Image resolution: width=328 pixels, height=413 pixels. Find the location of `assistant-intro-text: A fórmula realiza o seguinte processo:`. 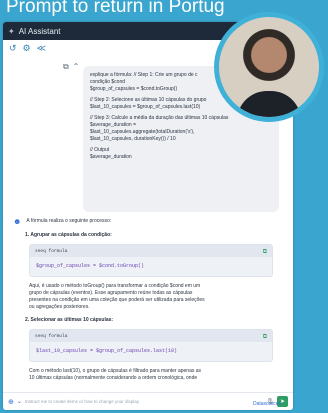

assistant-intro-text: A fórmula realiza o seguinte processo: is located at coordinates (69, 221).